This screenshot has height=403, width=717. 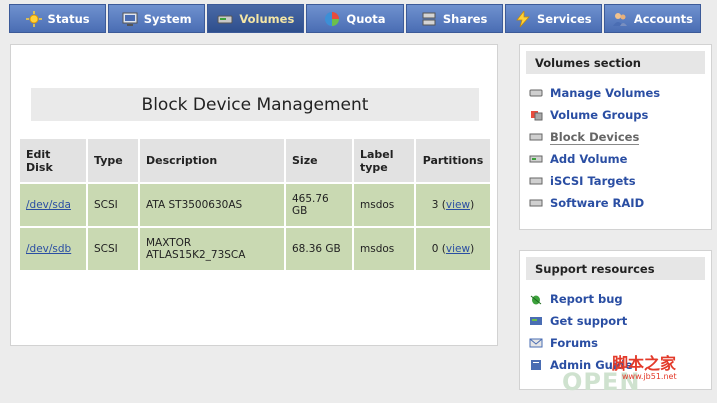 I want to click on users-icon, so click(x=620, y=19).